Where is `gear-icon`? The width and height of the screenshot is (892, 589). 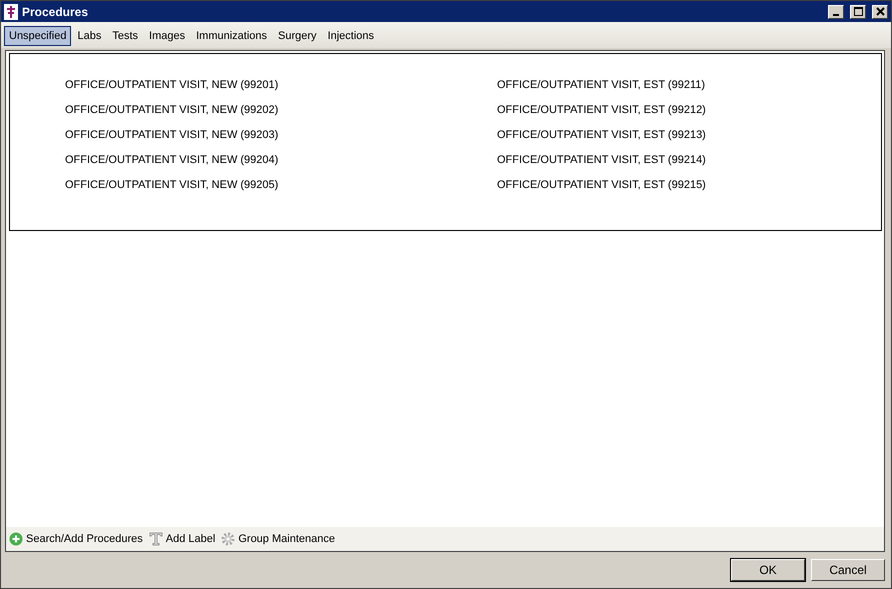 gear-icon is located at coordinates (228, 539).